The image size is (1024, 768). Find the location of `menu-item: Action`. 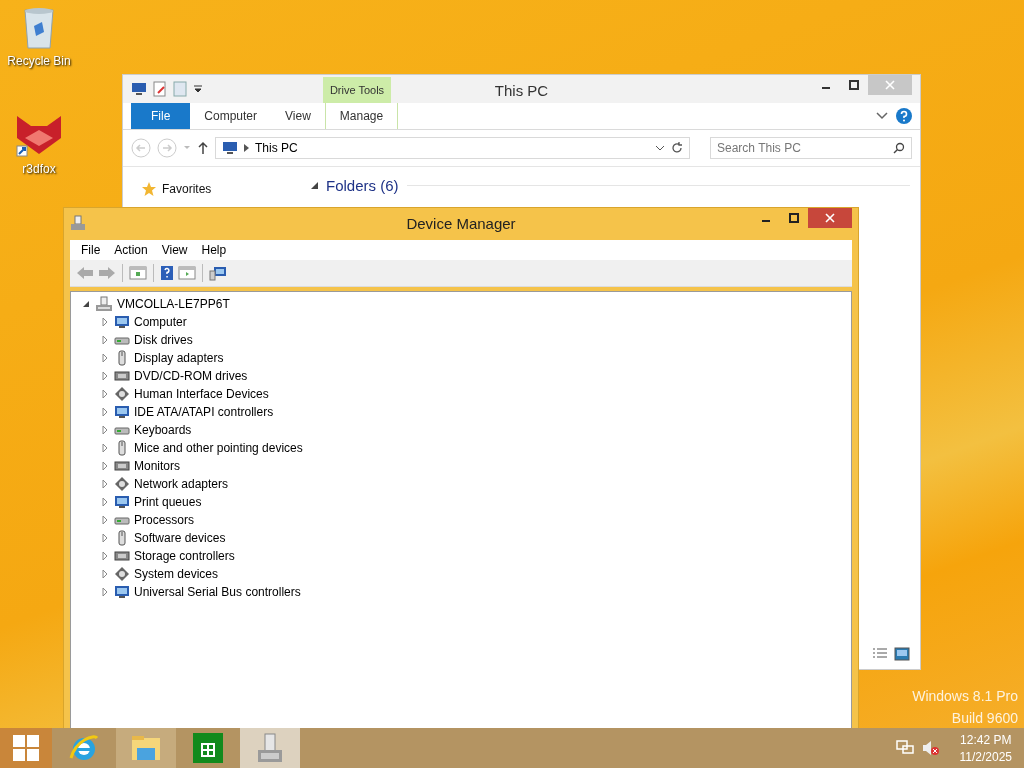

menu-item: Action is located at coordinates (131, 250).